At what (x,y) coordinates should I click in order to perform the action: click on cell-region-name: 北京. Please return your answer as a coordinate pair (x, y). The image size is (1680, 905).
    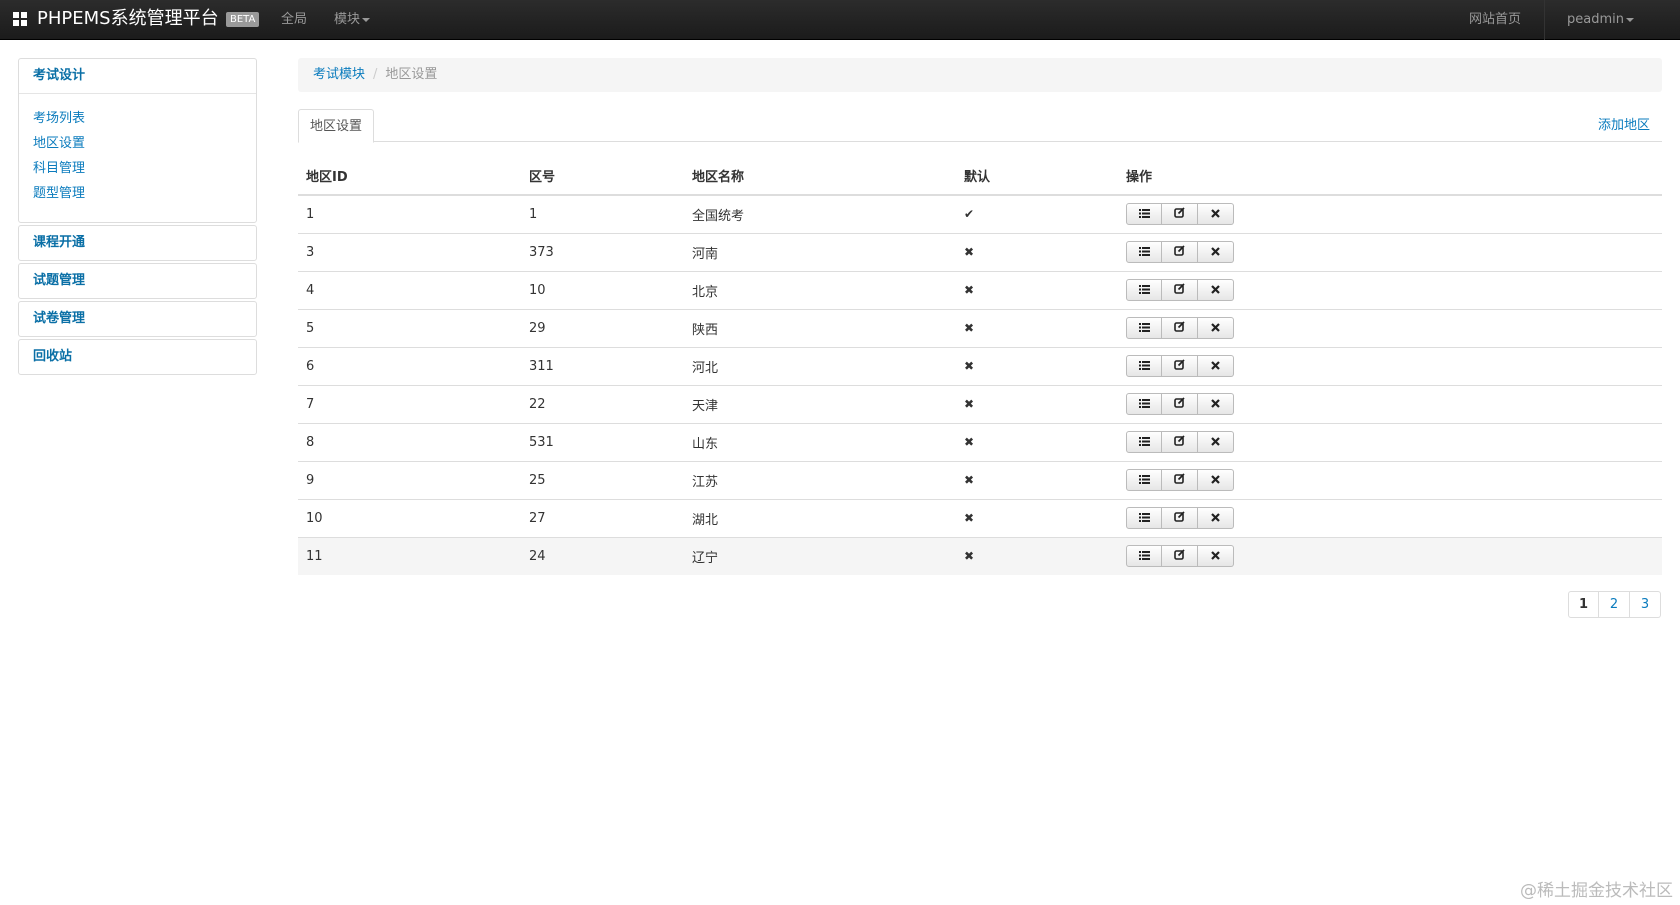
    Looking at the image, I should click on (820, 290).